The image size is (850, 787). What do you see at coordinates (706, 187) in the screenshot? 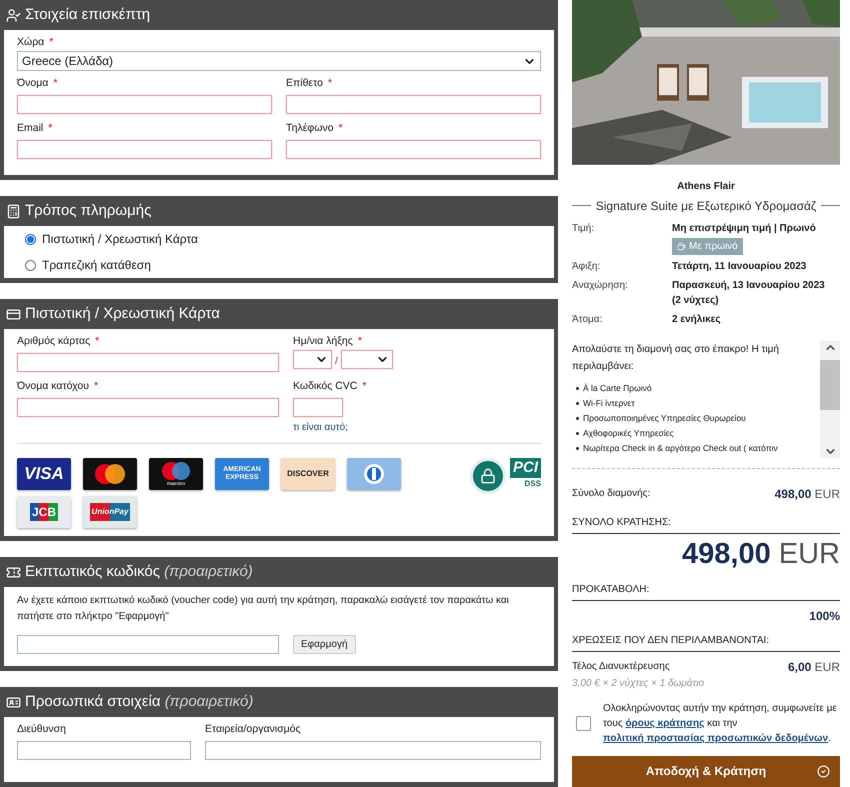
I see `hotel-name: Athens Flair` at bounding box center [706, 187].